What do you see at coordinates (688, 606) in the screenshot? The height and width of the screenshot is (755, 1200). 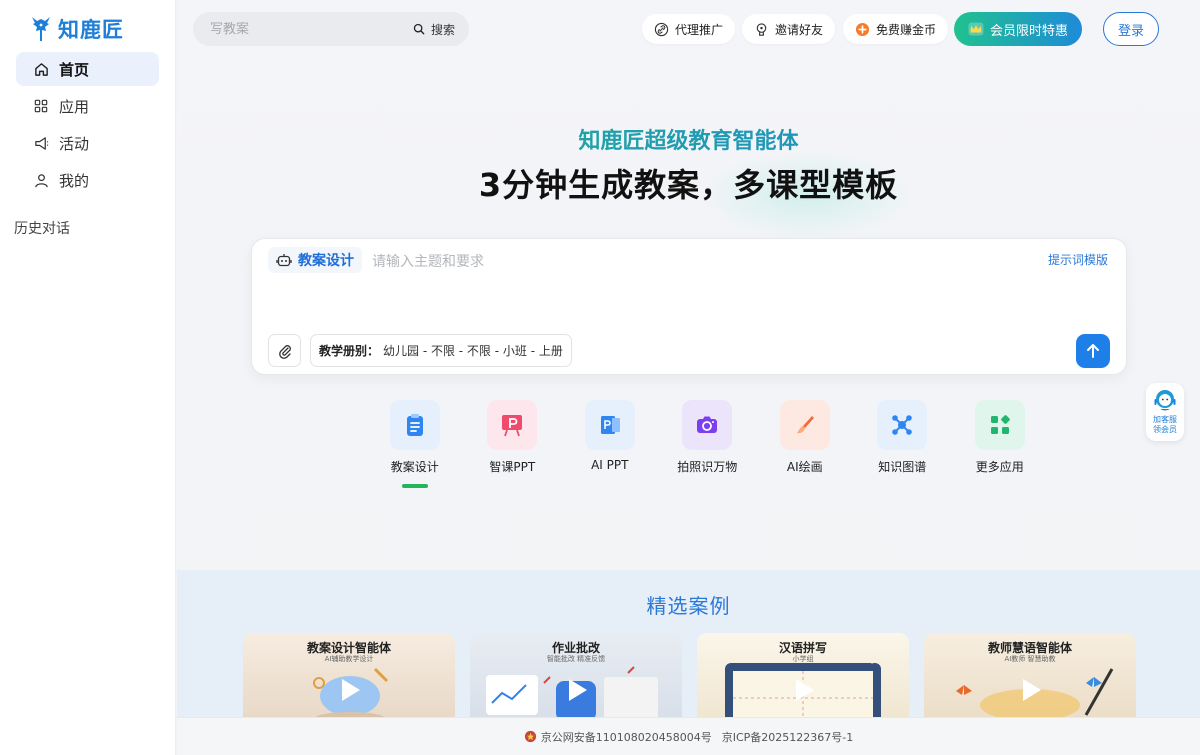 I see `featured-cases-title: 精选案例` at bounding box center [688, 606].